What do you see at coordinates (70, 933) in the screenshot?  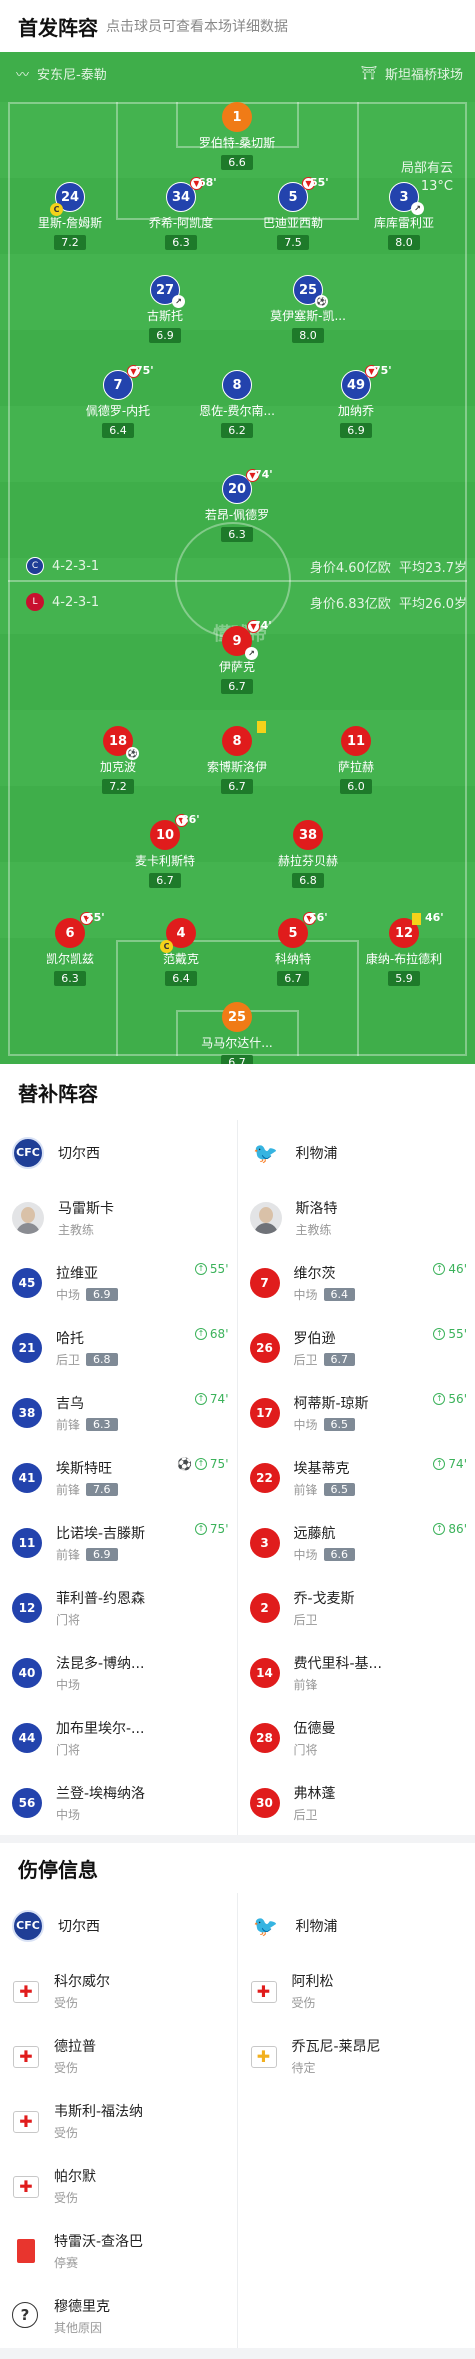 I see `player-number: 6` at bounding box center [70, 933].